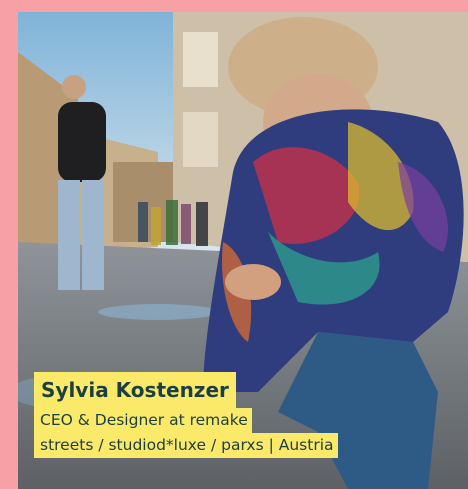  What do you see at coordinates (186, 445) in the screenshot?
I see `person-title-line-2: streets / studiod*luxe / parxs | Austria` at bounding box center [186, 445].